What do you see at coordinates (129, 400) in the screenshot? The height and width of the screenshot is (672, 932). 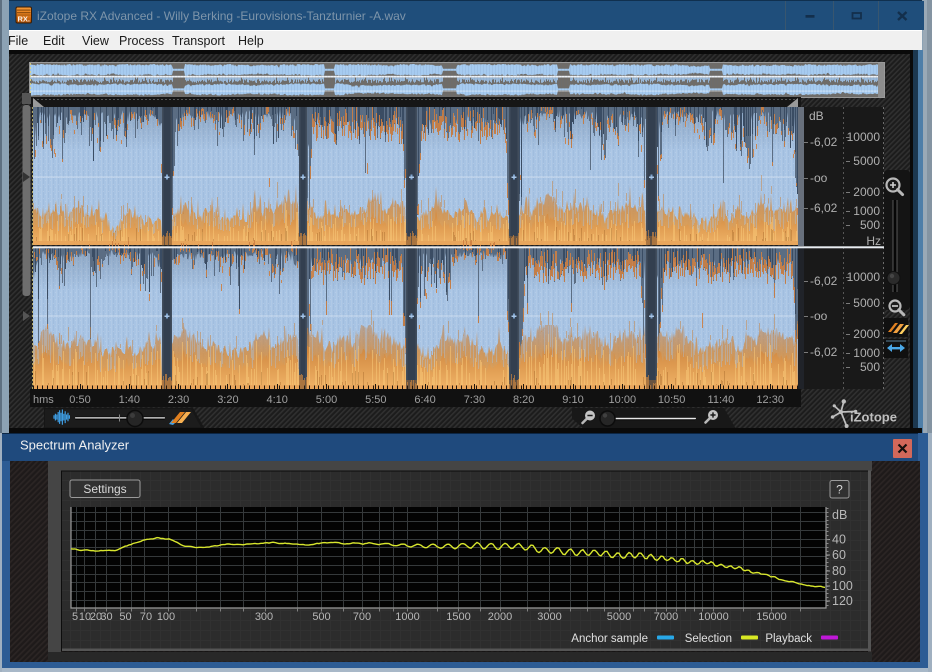 I see `svg-text: 1:40` at bounding box center [129, 400].